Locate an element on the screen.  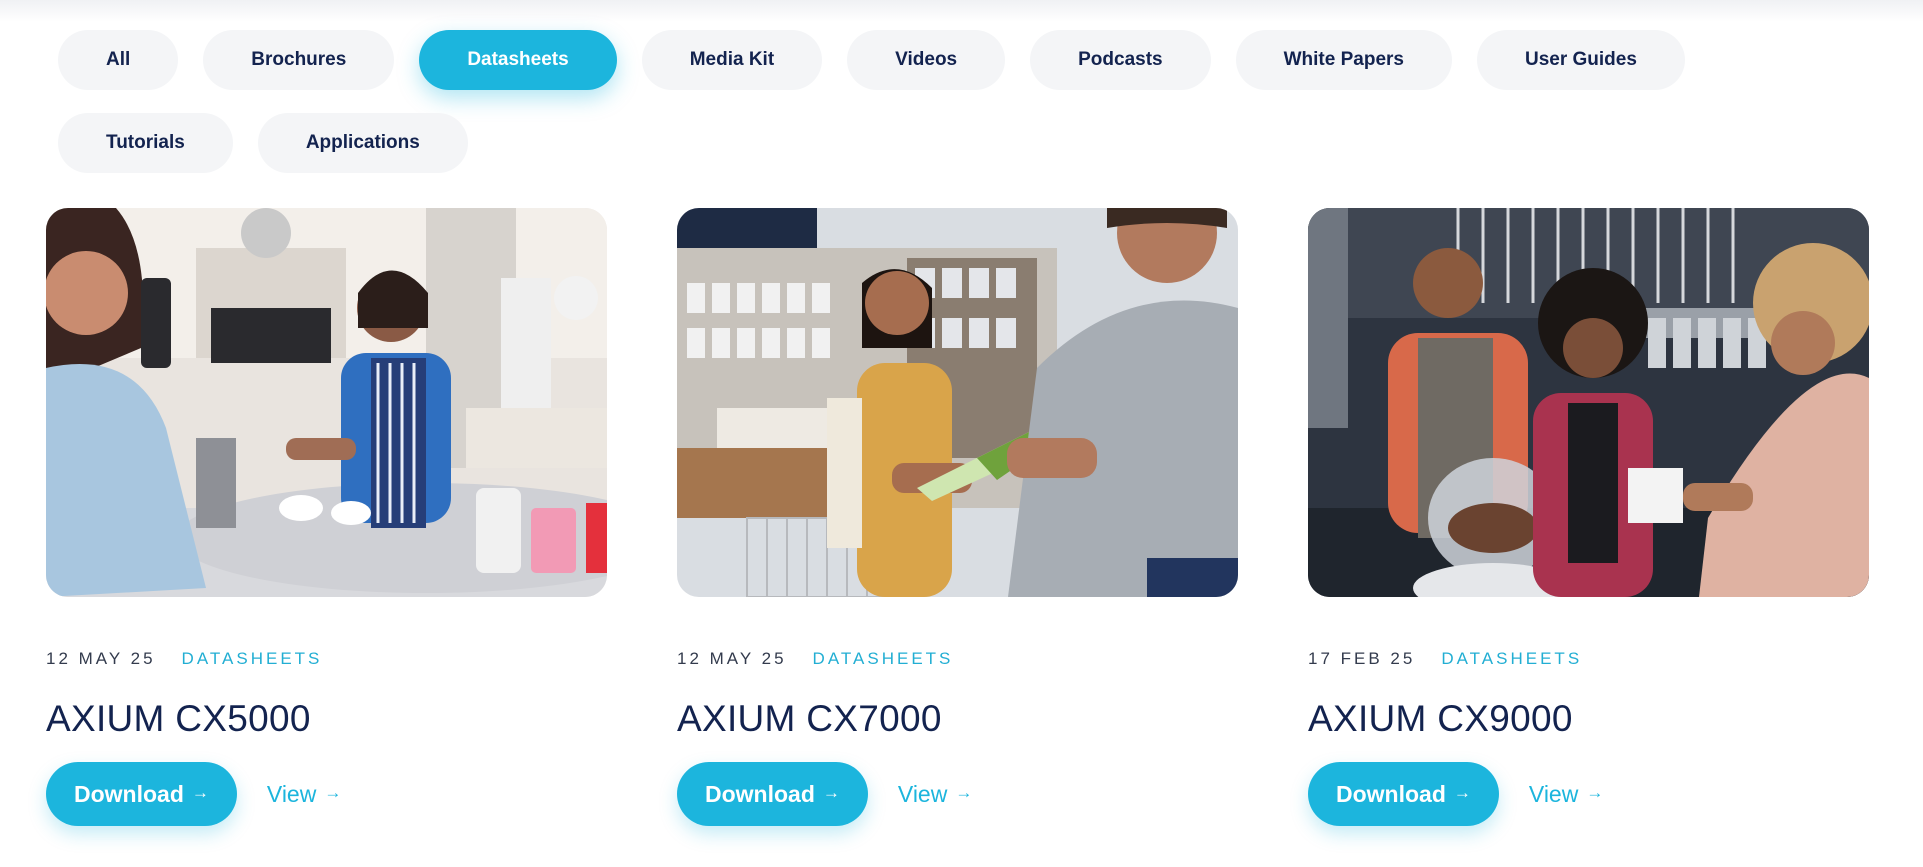
filter-user-guides: User Guides is located at coordinates (1580, 60).